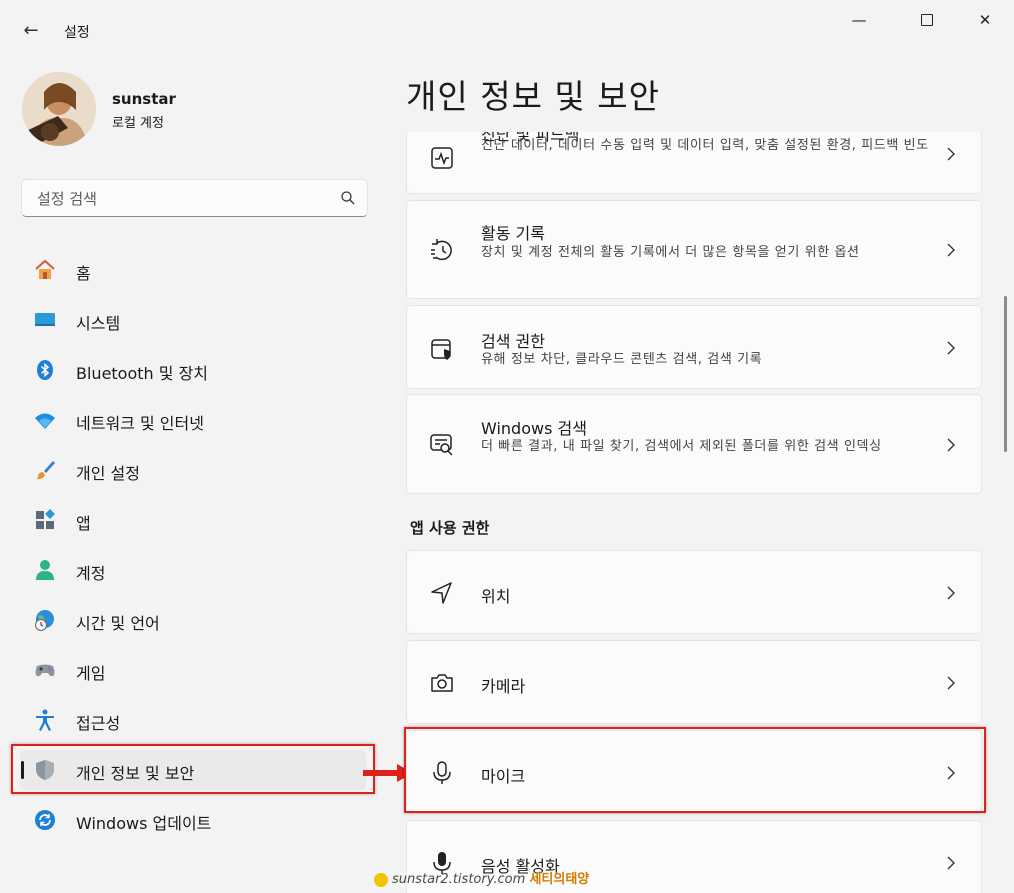  I want to click on watermark-brand: 세티의태양, so click(559, 879).